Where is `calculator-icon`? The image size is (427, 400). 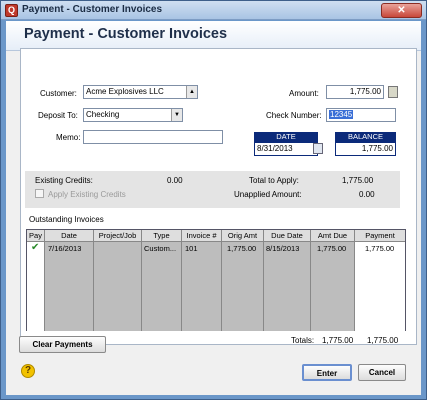
calculator-icon is located at coordinates (393, 92).